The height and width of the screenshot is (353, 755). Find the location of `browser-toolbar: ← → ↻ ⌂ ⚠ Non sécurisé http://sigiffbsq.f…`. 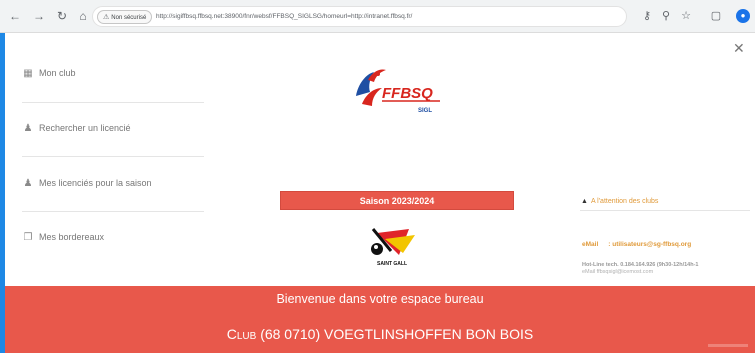

browser-toolbar: ← → ↻ ⌂ ⚠ Non sécurisé http://sigiffbsq.f… is located at coordinates (377, 16).